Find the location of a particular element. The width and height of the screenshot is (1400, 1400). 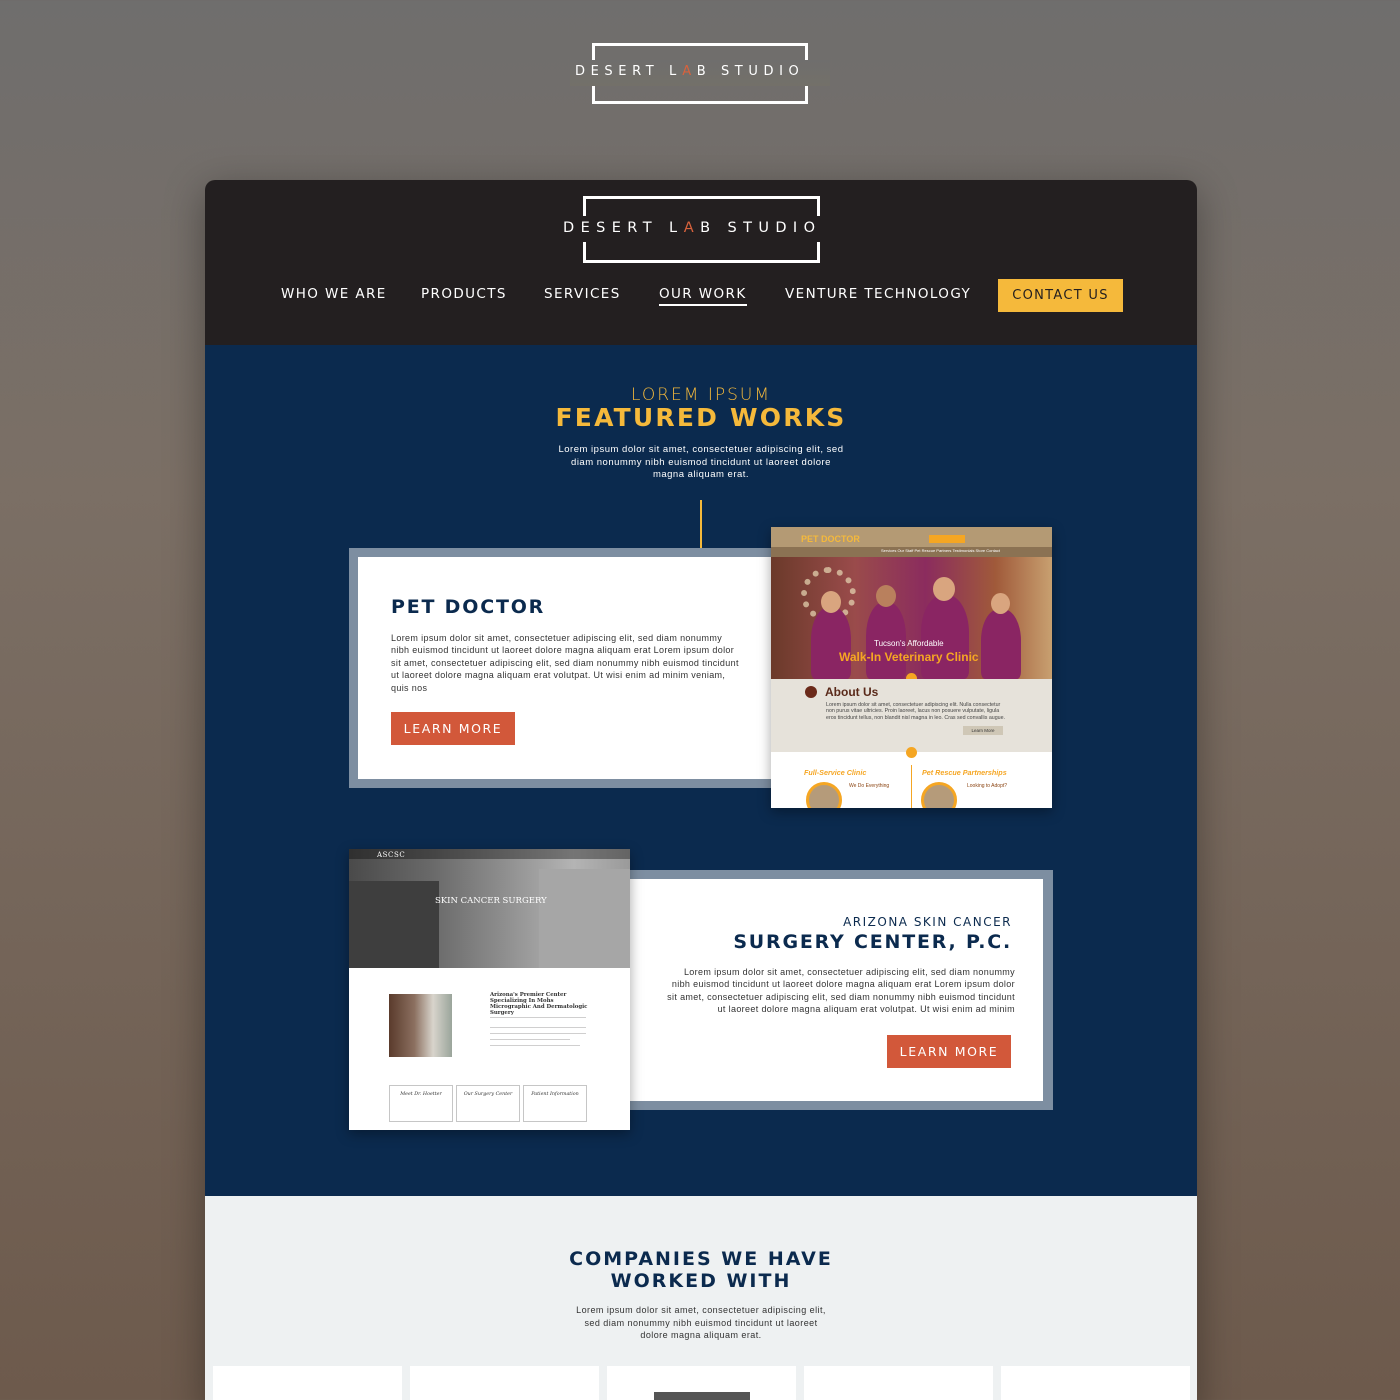

ascsc-preview-box: Patient Information is located at coordinates (555, 1103).